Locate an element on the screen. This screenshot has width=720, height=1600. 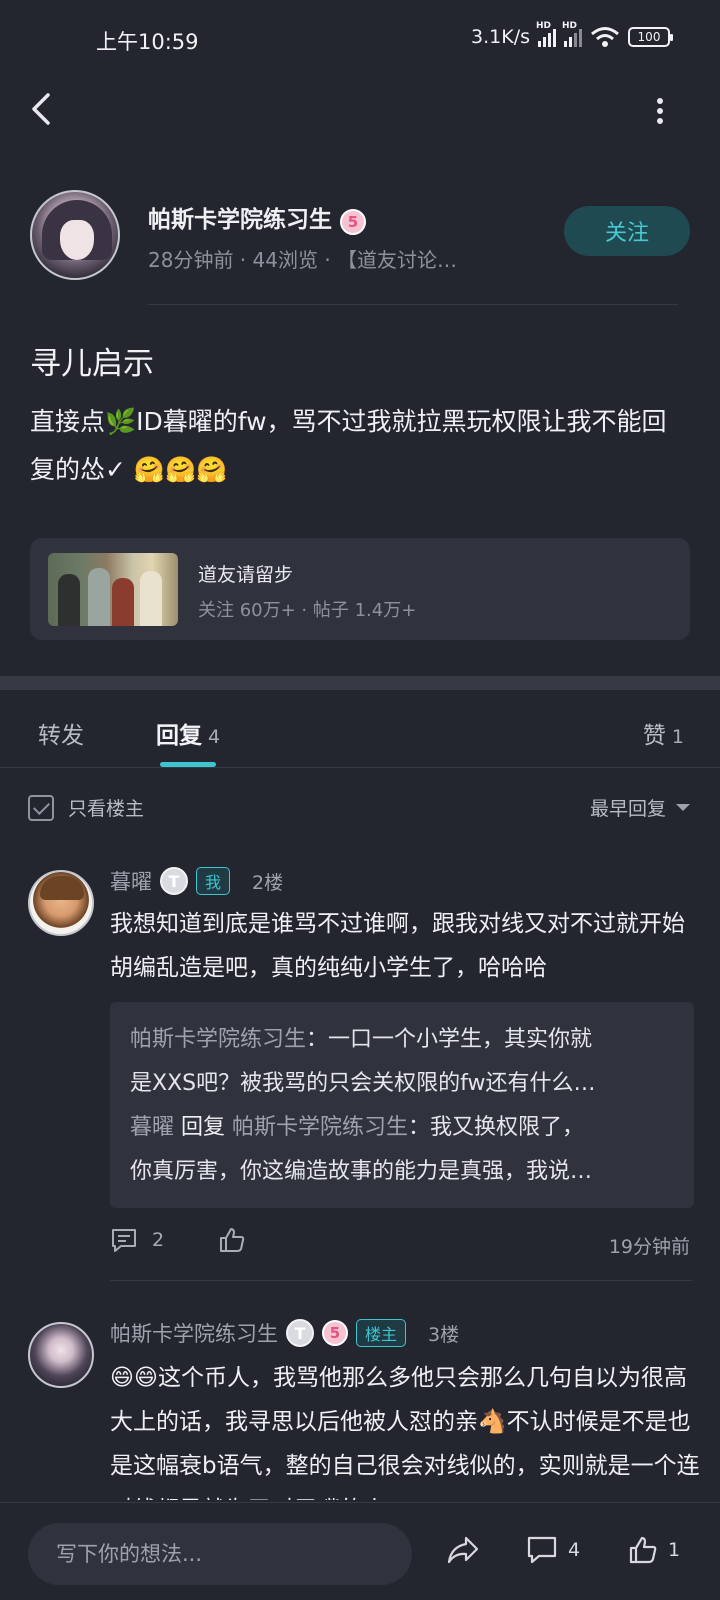
tab-like: 赞1 is located at coordinates (663, 733).